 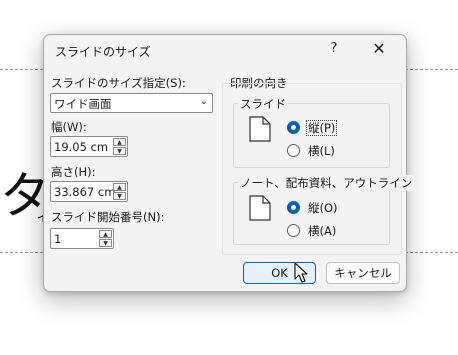 I want to click on height-value: 33.867 cm, so click(x=84, y=192).